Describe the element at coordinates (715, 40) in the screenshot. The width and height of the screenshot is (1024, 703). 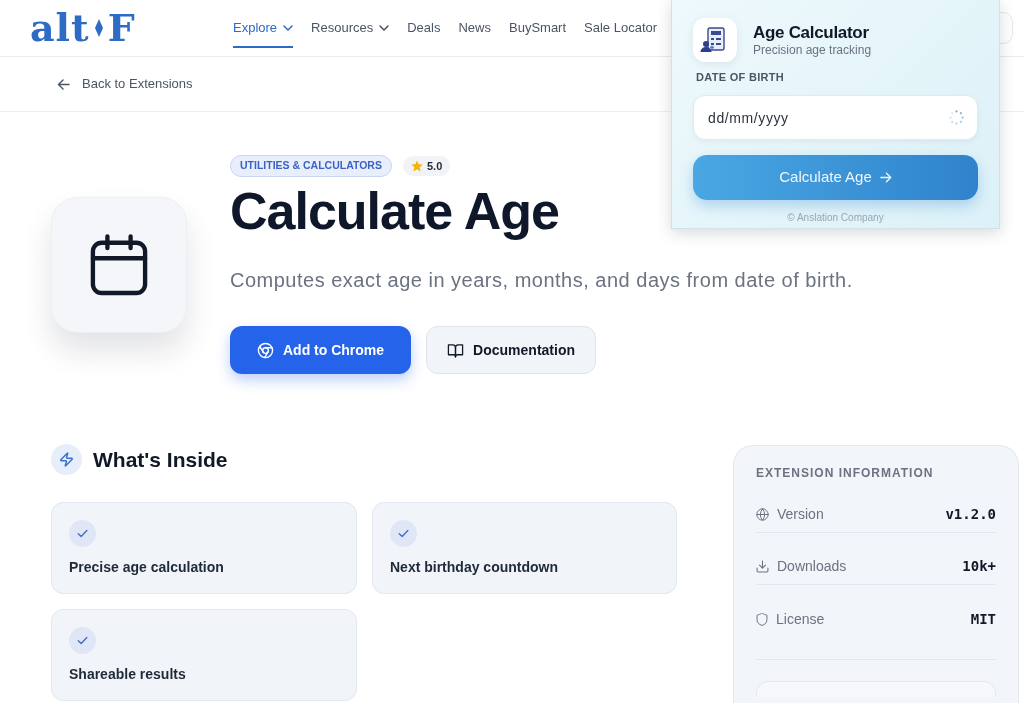
I see `calculator-icon` at that location.